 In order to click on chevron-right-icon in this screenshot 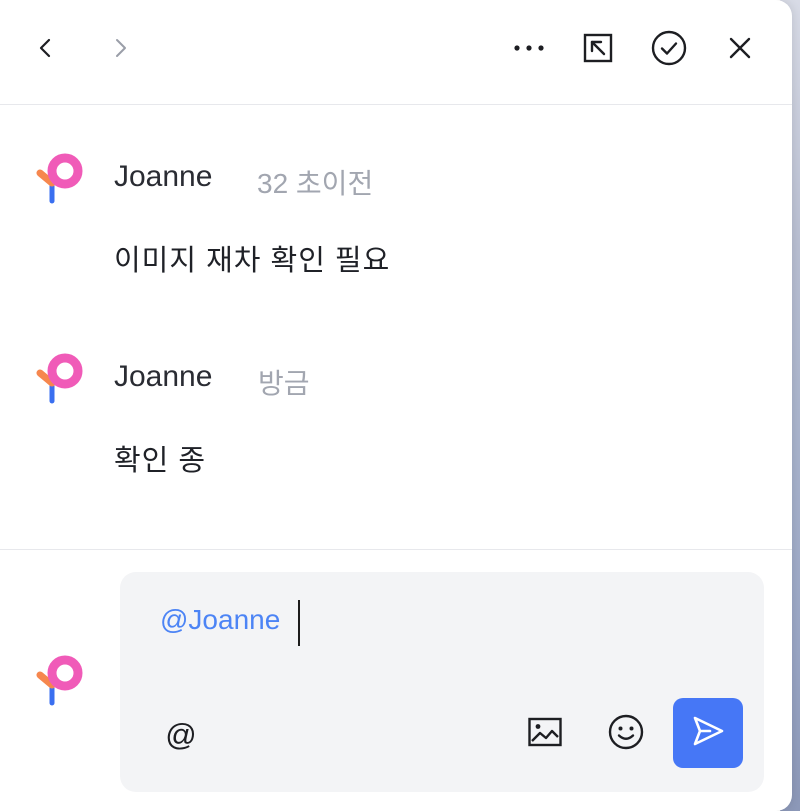, I will do `click(120, 50)`.